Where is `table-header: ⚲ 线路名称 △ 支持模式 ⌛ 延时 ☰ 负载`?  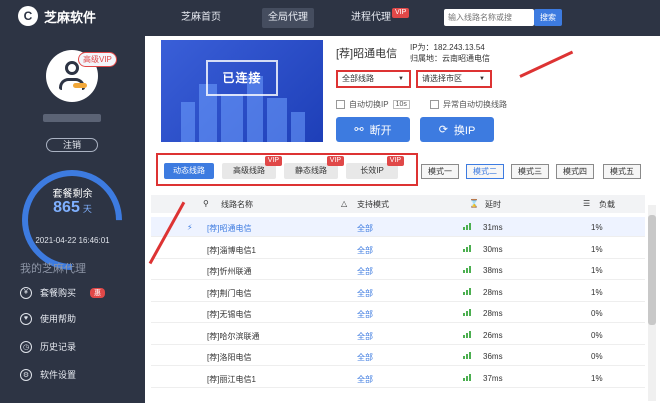
table-header: ⚲ 线路名称 △ 支持模式 ⌛ 延时 ☰ 负载 is located at coordinates (398, 204).